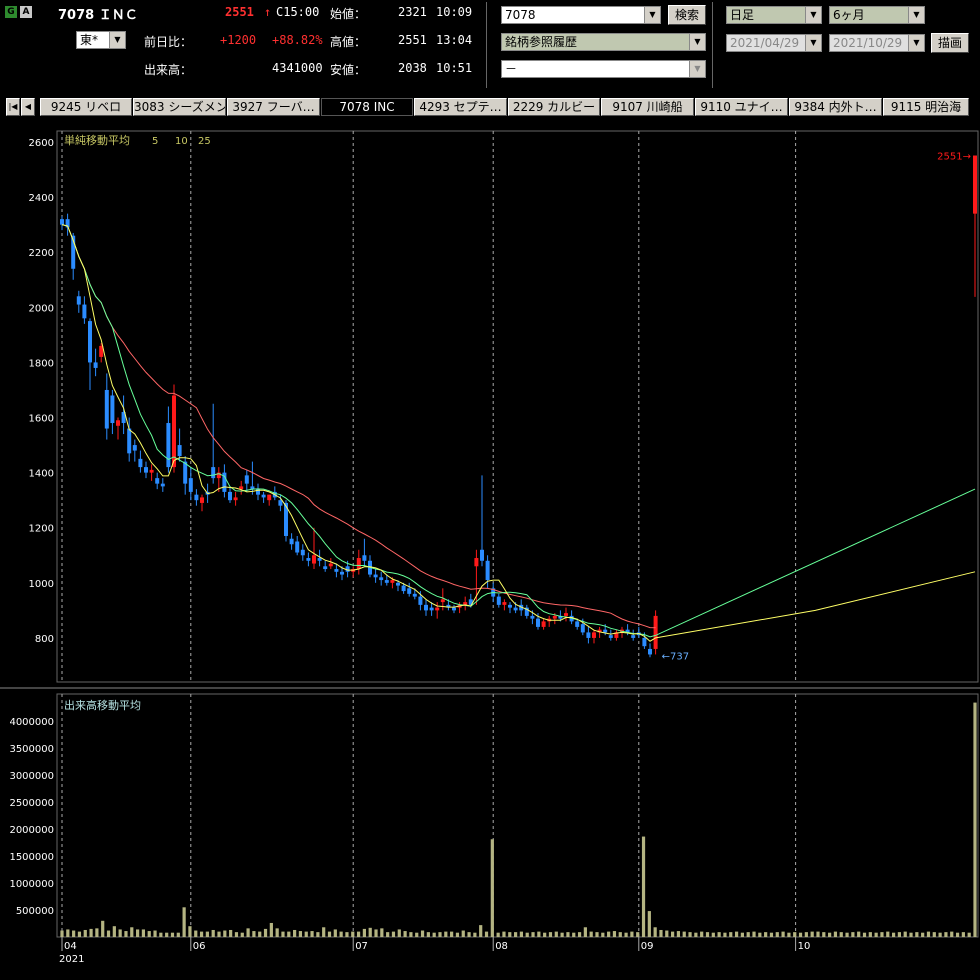 Image resolution: width=980 pixels, height=980 pixels. I want to click on prev-tab-icon: ◀, so click(28, 107).